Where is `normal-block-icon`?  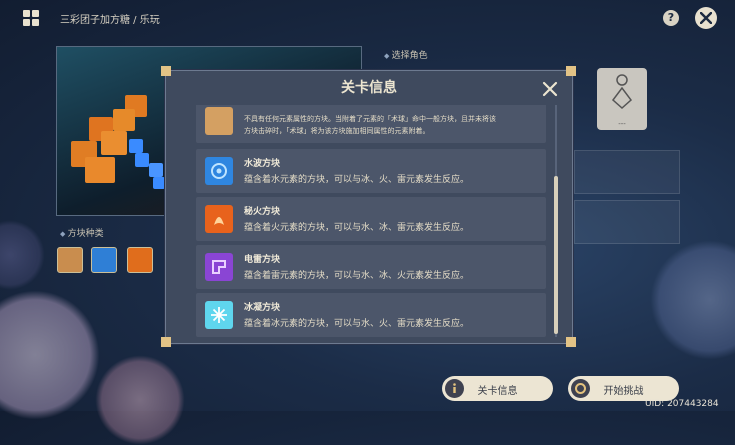 normal-block-icon is located at coordinates (219, 121).